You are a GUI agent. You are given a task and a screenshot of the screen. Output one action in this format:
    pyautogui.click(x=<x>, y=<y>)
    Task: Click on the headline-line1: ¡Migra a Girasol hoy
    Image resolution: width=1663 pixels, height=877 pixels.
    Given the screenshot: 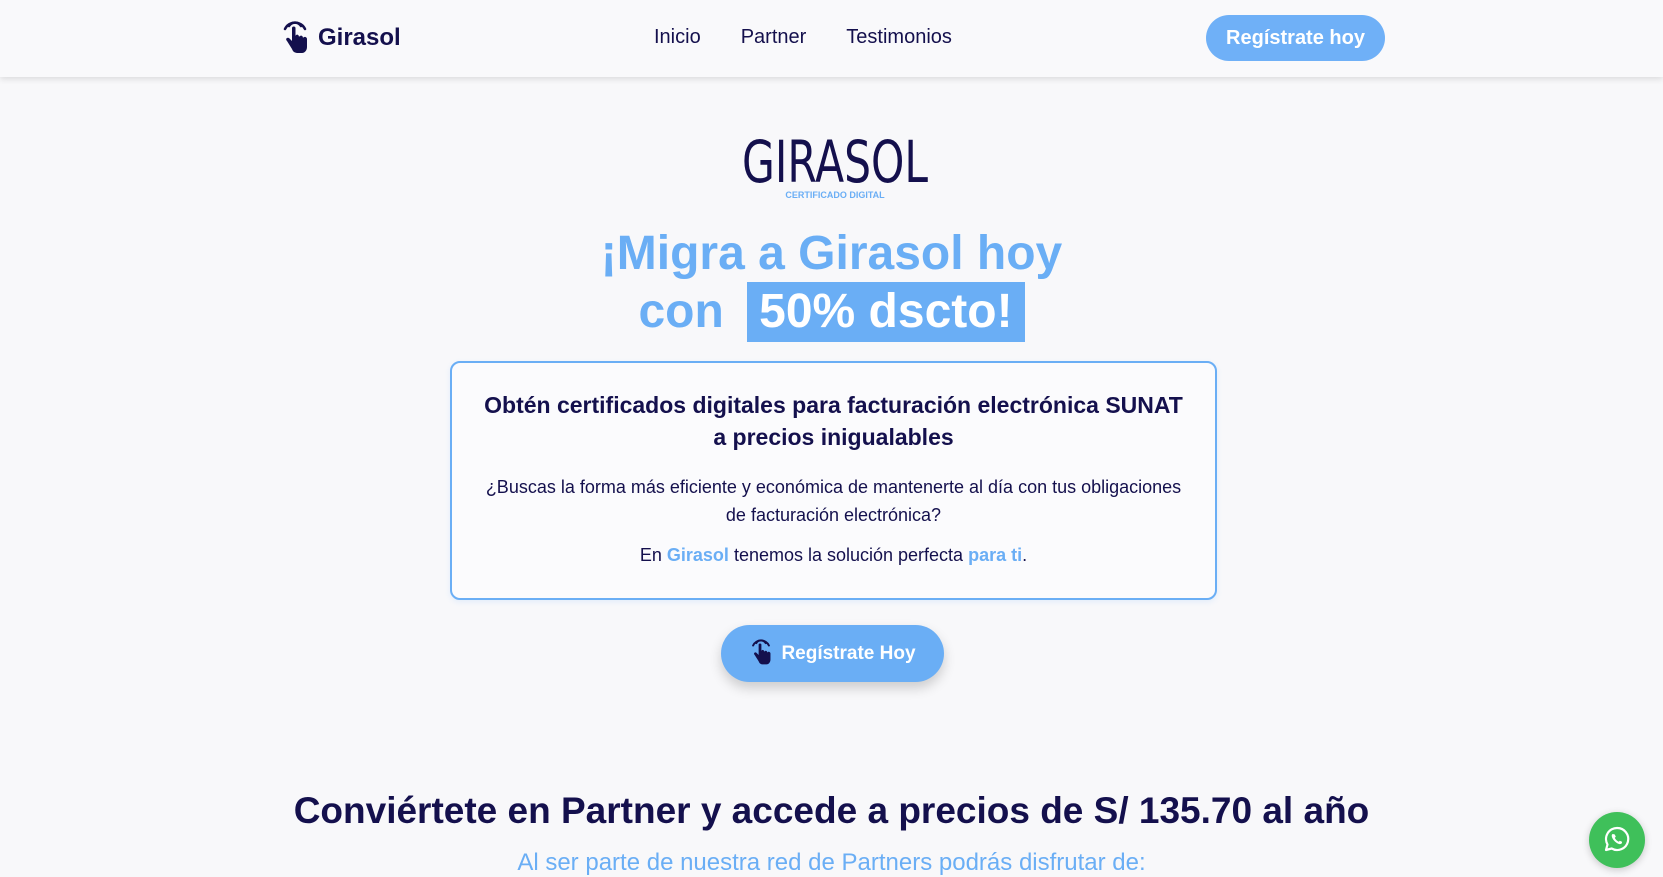 What is the action you would take?
    pyautogui.click(x=831, y=253)
    